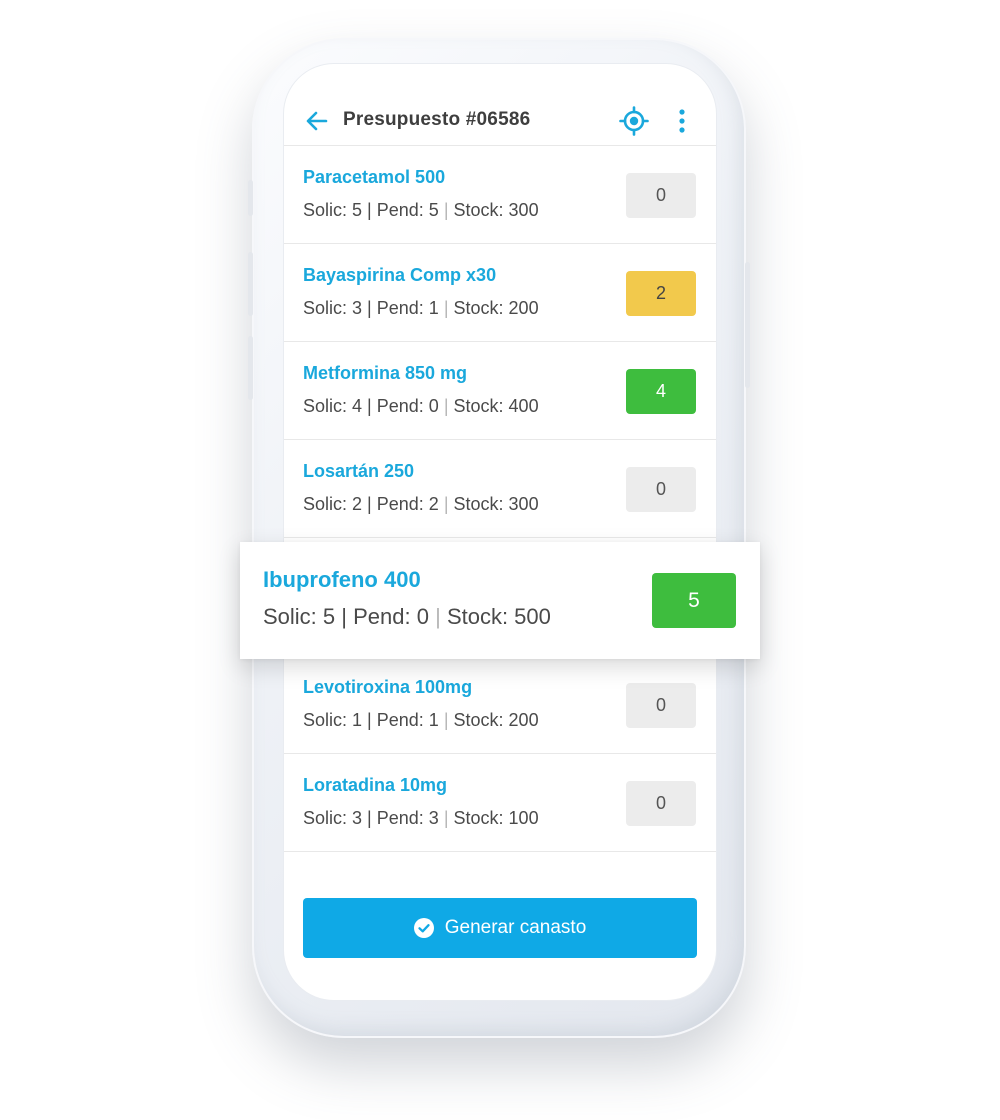 The image size is (1000, 1120). Describe the element at coordinates (317, 121) in the screenshot. I see `arrow-left-icon` at that location.